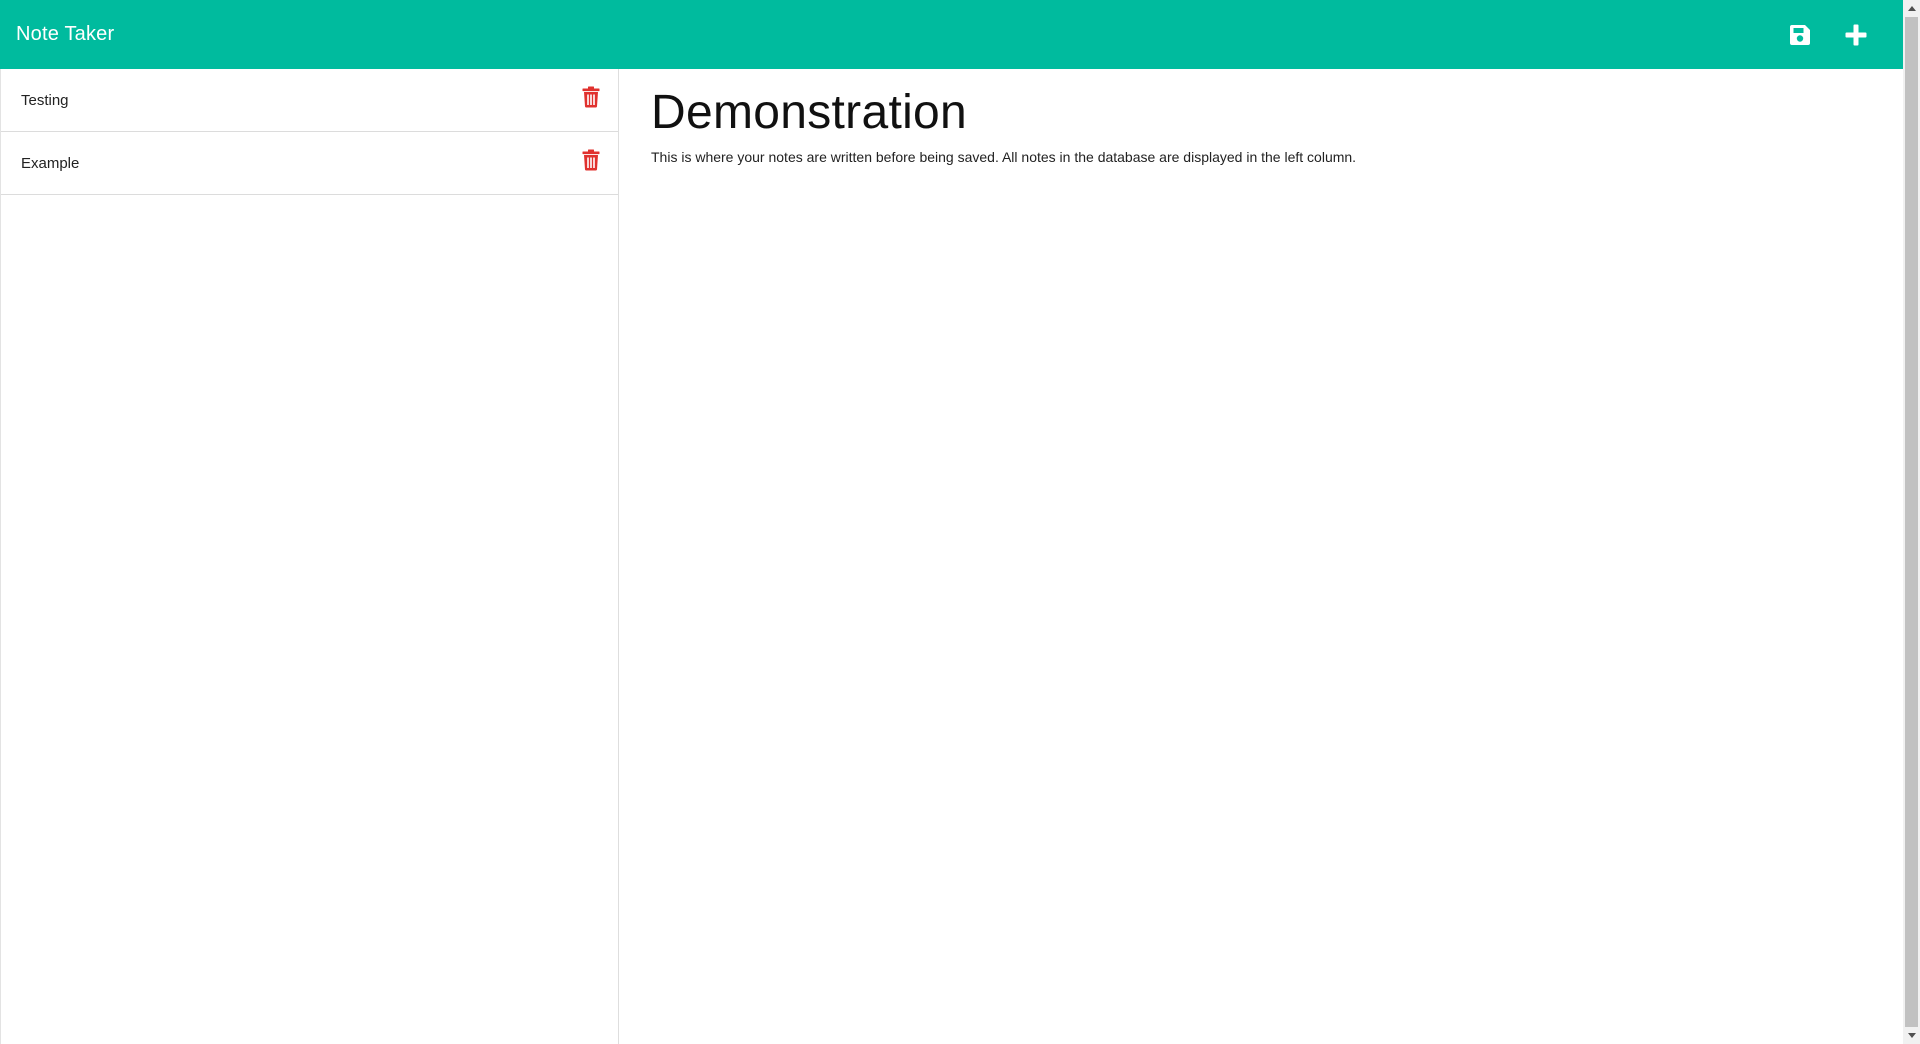  I want to click on triangle-up-icon, so click(1911, 8).